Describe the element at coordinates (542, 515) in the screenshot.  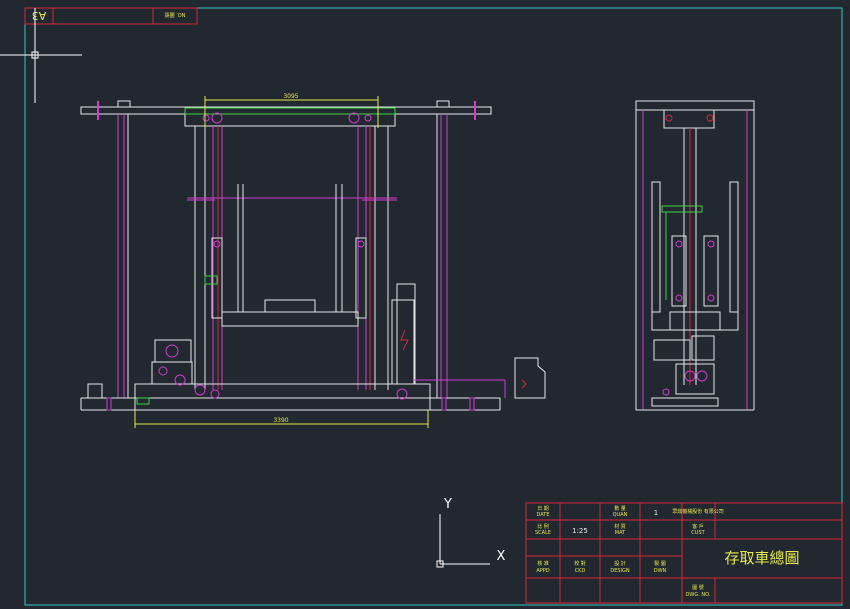
I see `date-en: DATE` at that location.